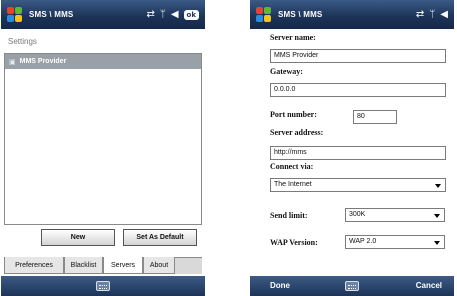 This screenshot has height=296, width=457. Describe the element at coordinates (395, 215) in the screenshot. I see `send-limit-dropdown: 300K` at that location.